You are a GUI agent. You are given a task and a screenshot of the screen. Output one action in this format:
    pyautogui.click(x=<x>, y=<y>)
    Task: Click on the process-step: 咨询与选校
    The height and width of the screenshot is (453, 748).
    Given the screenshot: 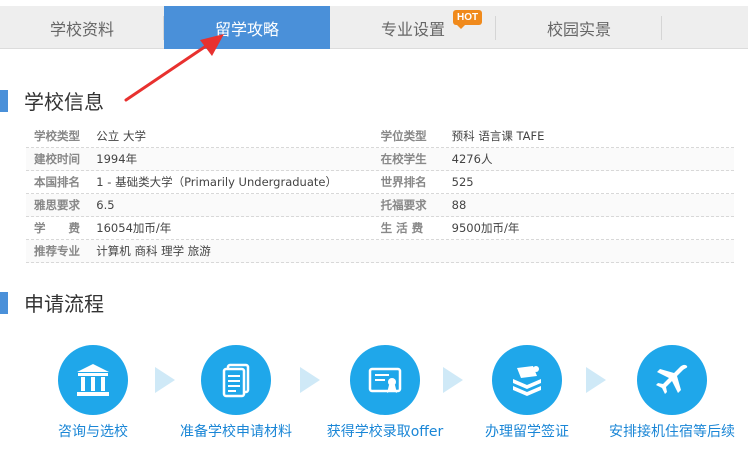 What is the action you would take?
    pyautogui.click(x=93, y=393)
    